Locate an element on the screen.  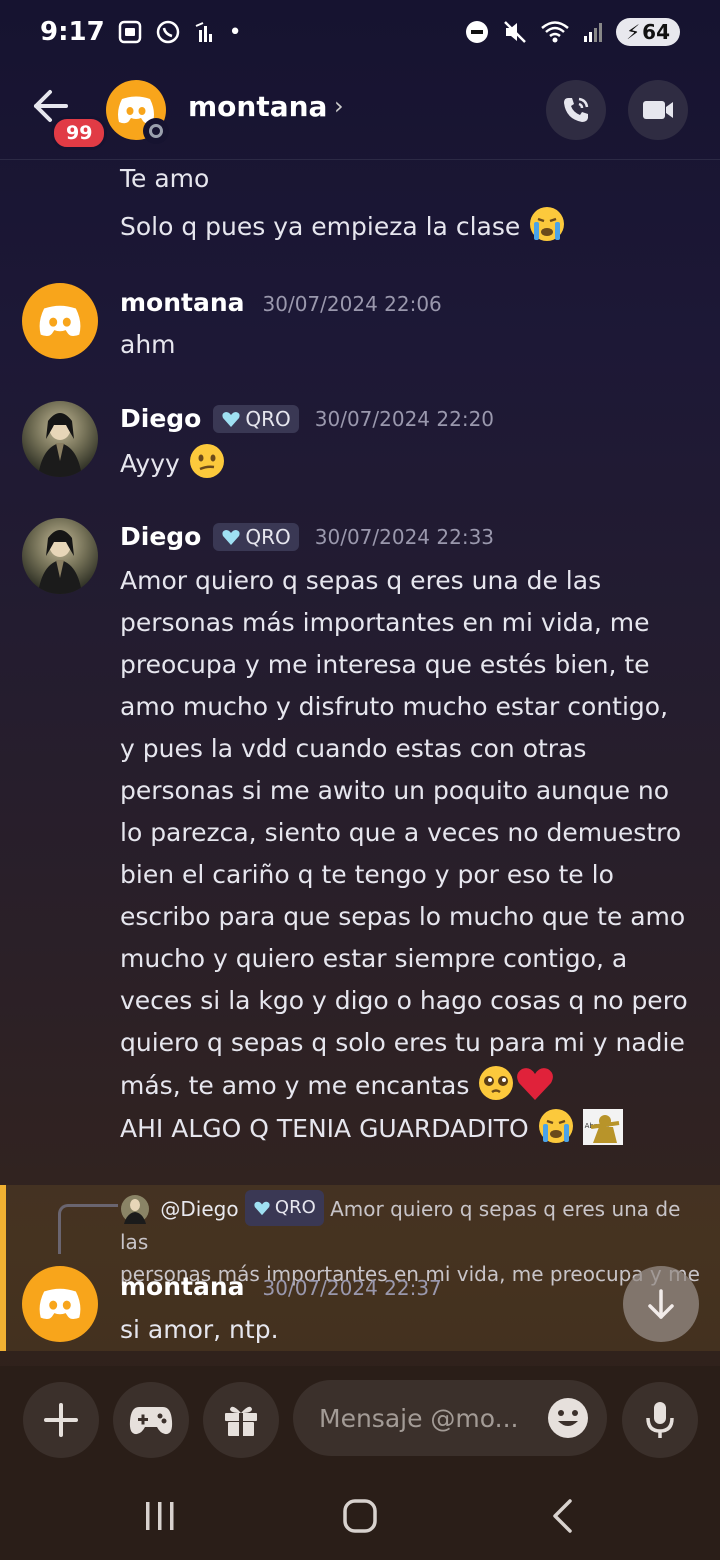
message-body: Ayyy is located at coordinates (173, 463).